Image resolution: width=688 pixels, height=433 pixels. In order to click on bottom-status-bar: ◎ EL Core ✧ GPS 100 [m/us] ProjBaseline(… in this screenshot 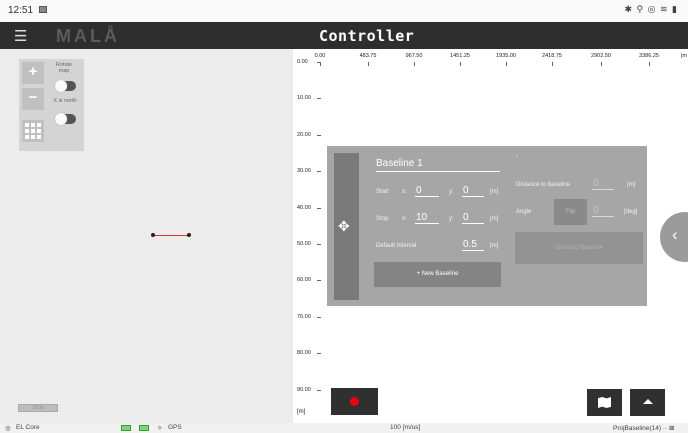, I will do `click(344, 428)`.